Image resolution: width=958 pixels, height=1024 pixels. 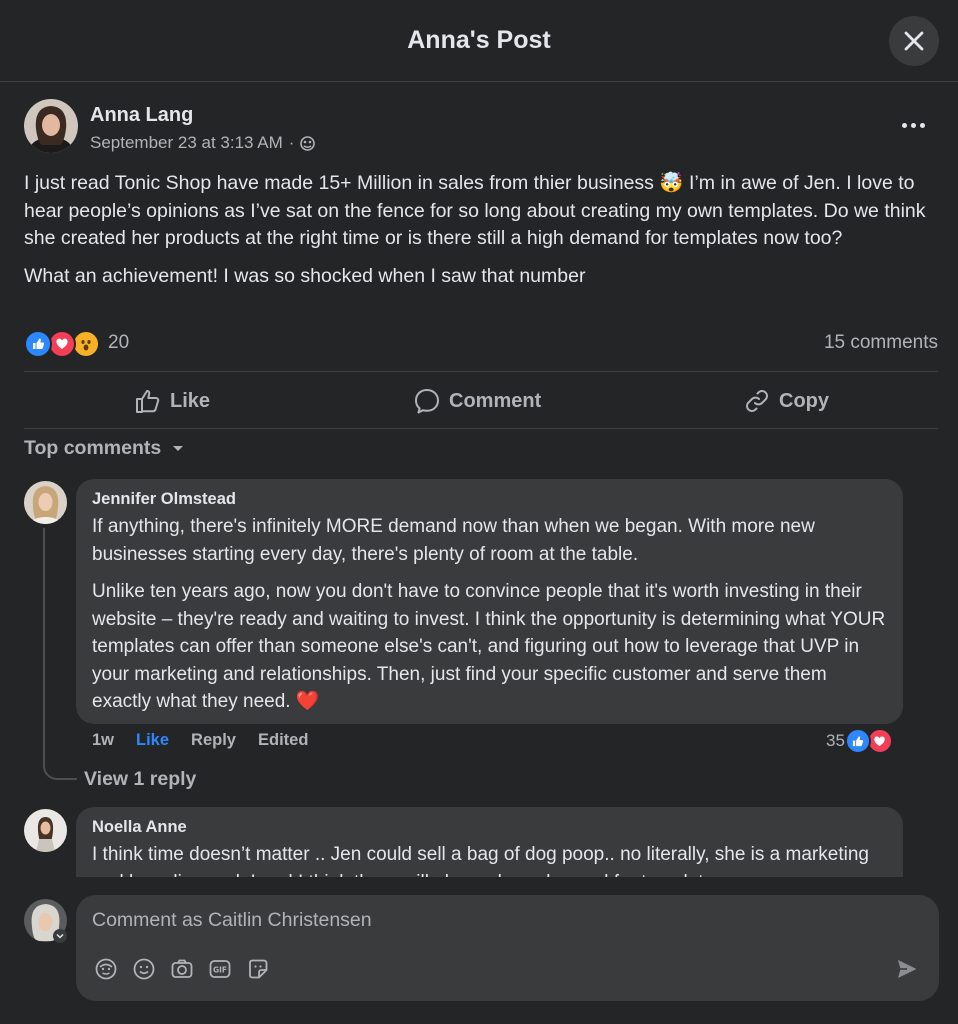 What do you see at coordinates (141, 115) in the screenshot?
I see `poster-name: Anna Lang` at bounding box center [141, 115].